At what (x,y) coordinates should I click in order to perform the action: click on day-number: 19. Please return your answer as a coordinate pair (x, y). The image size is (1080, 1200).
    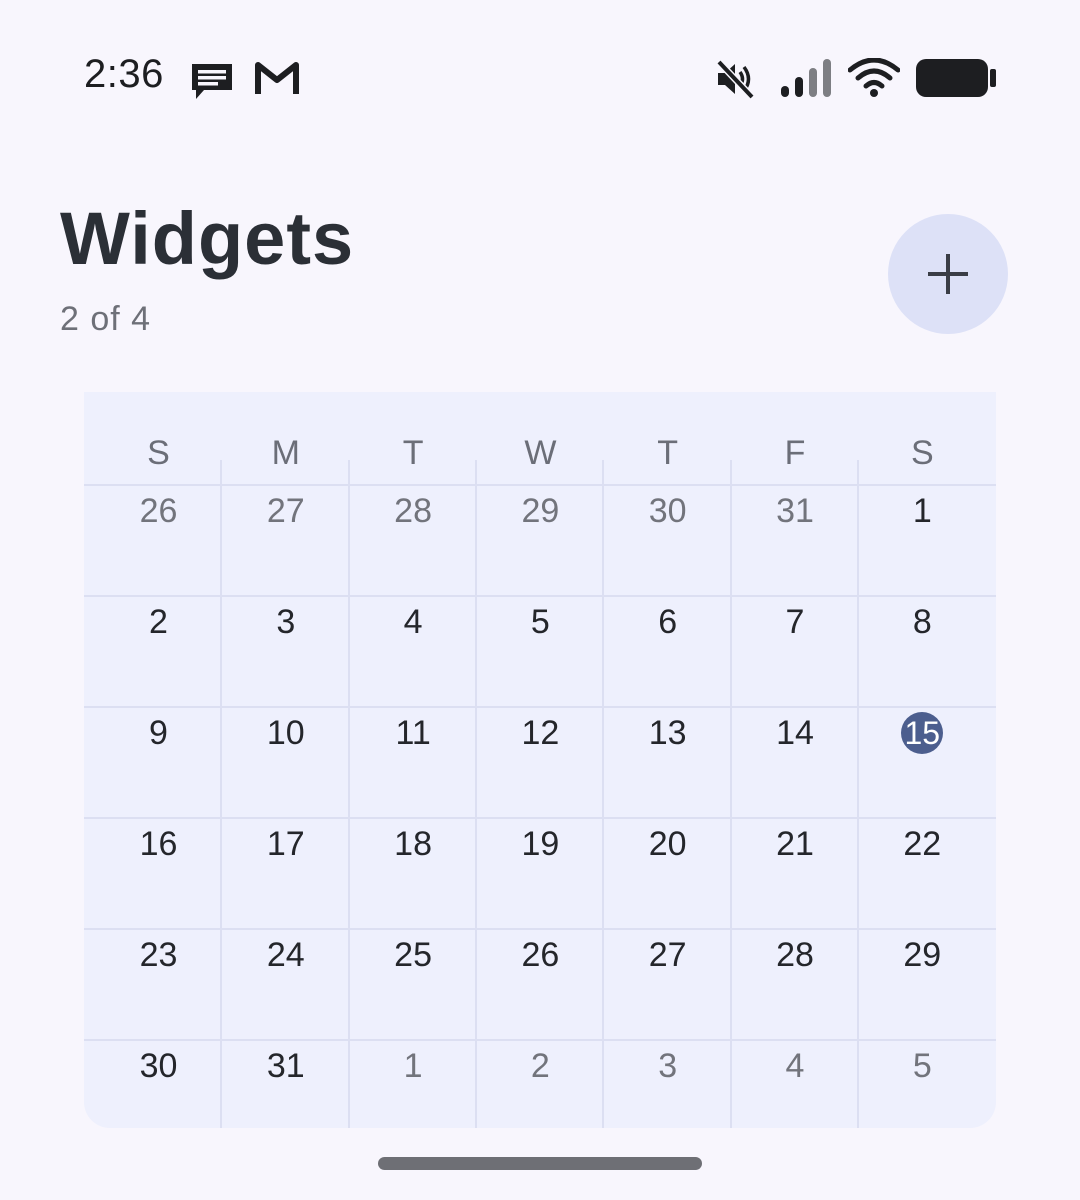
    Looking at the image, I should click on (540, 844).